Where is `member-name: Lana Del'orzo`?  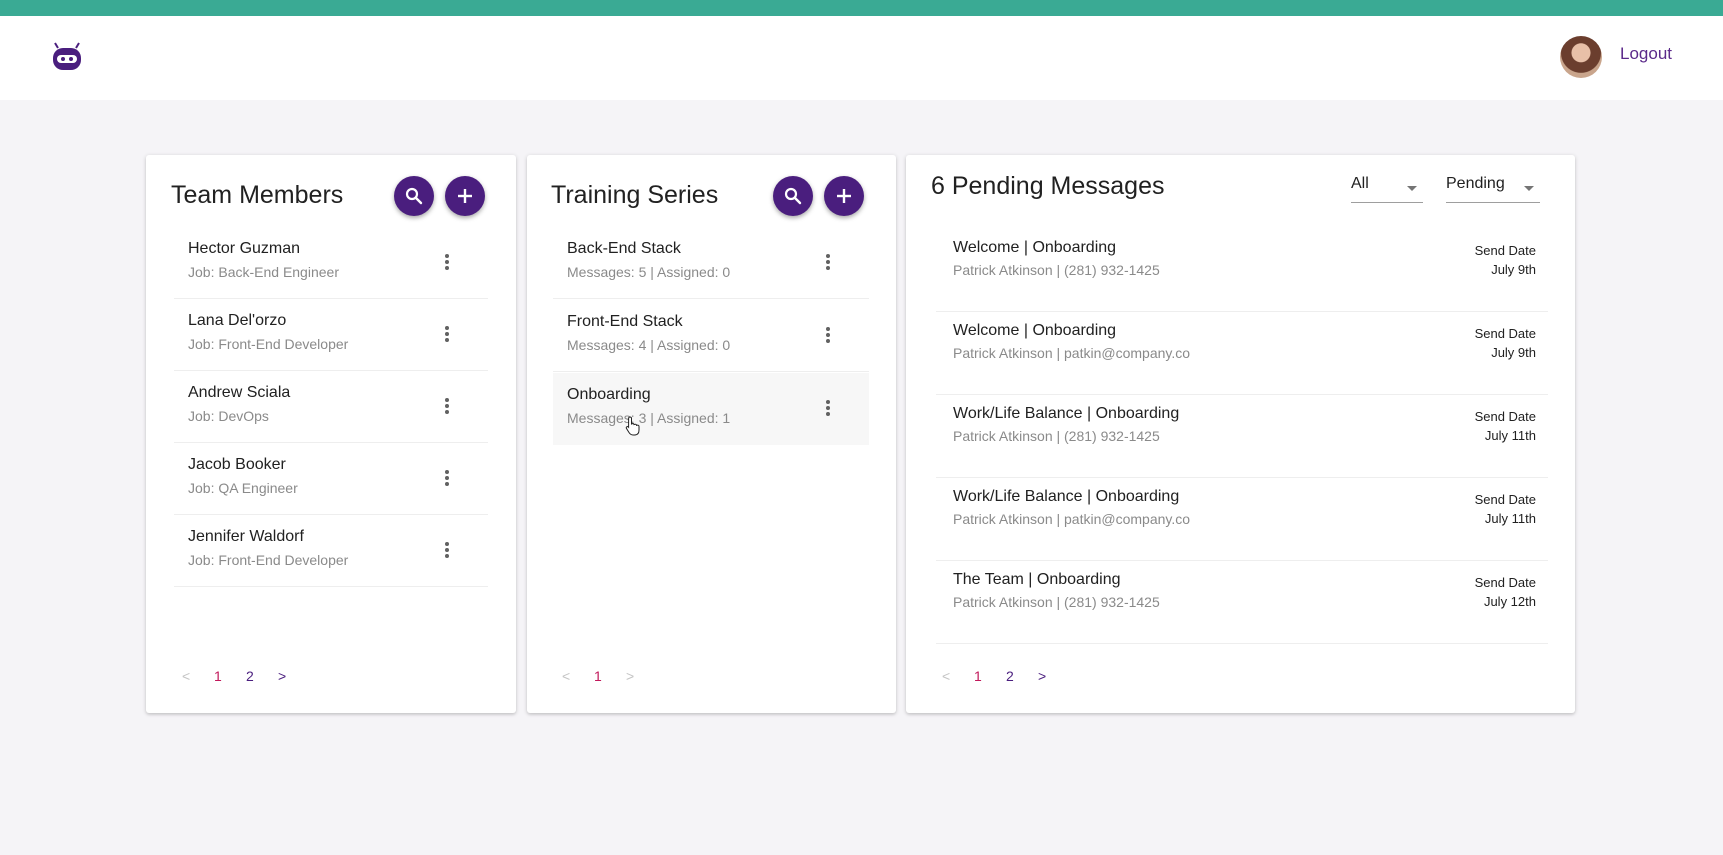 member-name: Lana Del'orzo is located at coordinates (237, 320).